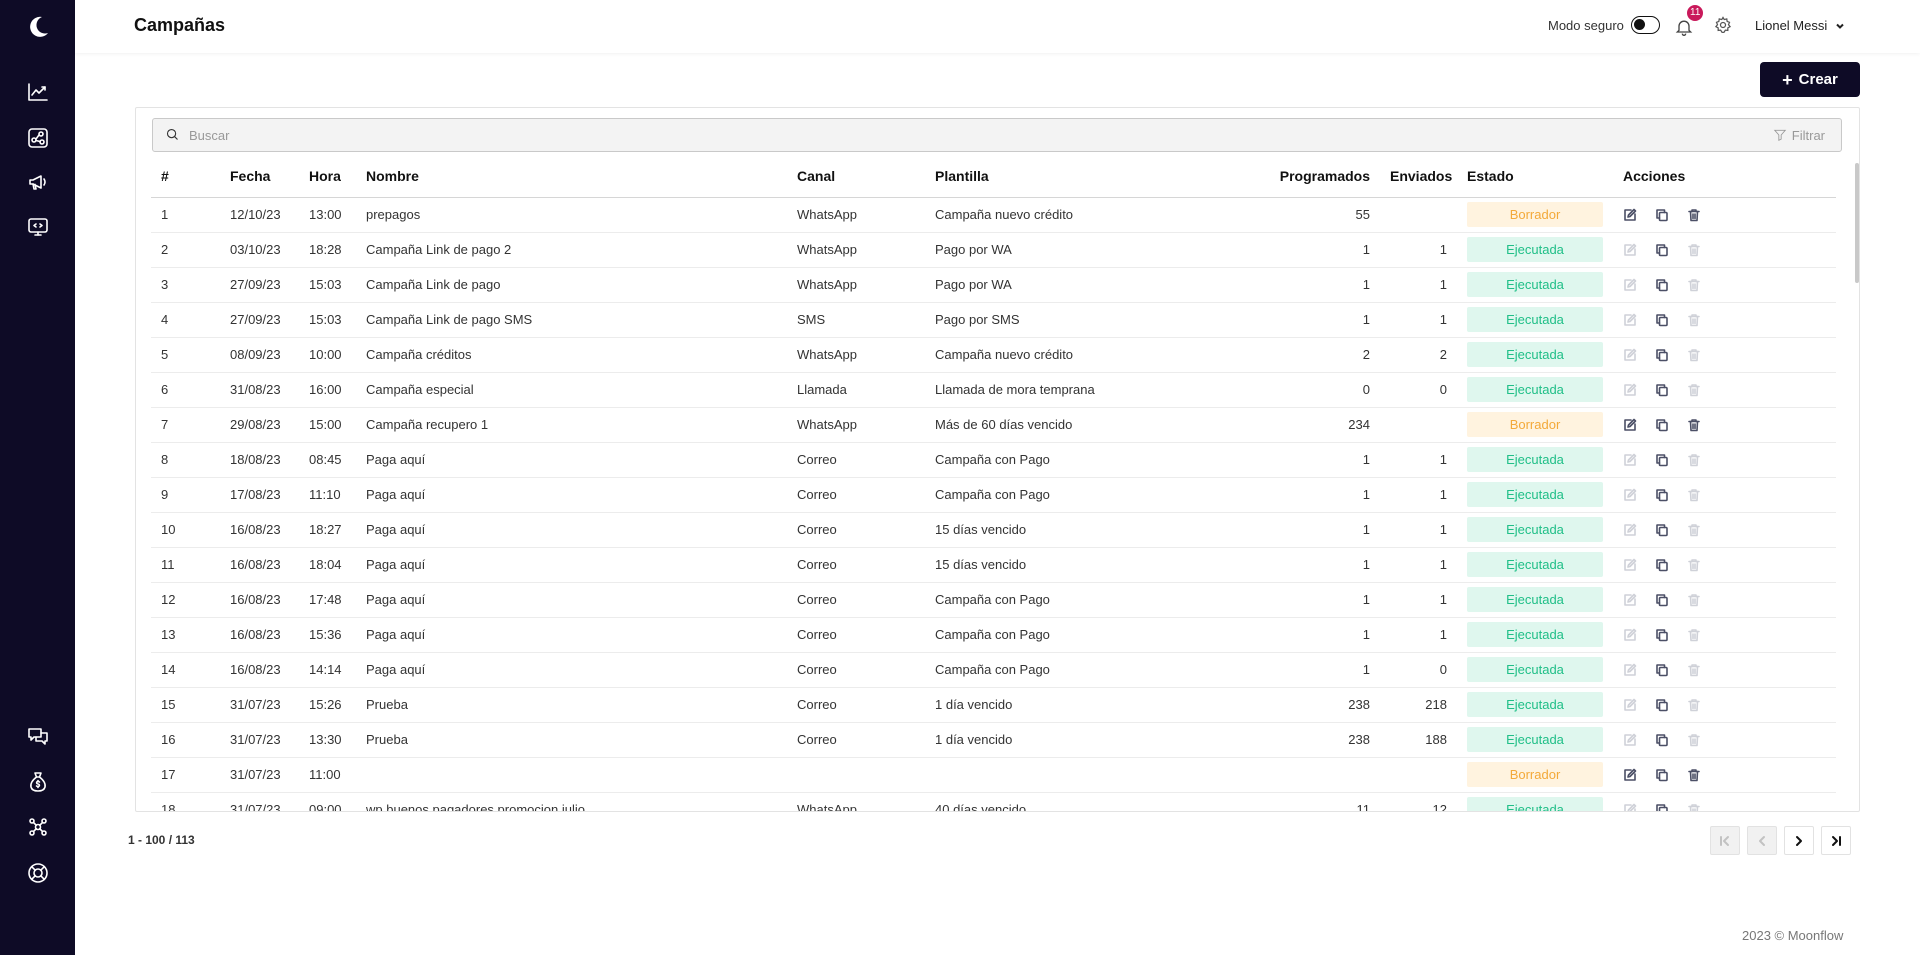 The height and width of the screenshot is (955, 1920). I want to click on chat-icon, so click(37, 736).